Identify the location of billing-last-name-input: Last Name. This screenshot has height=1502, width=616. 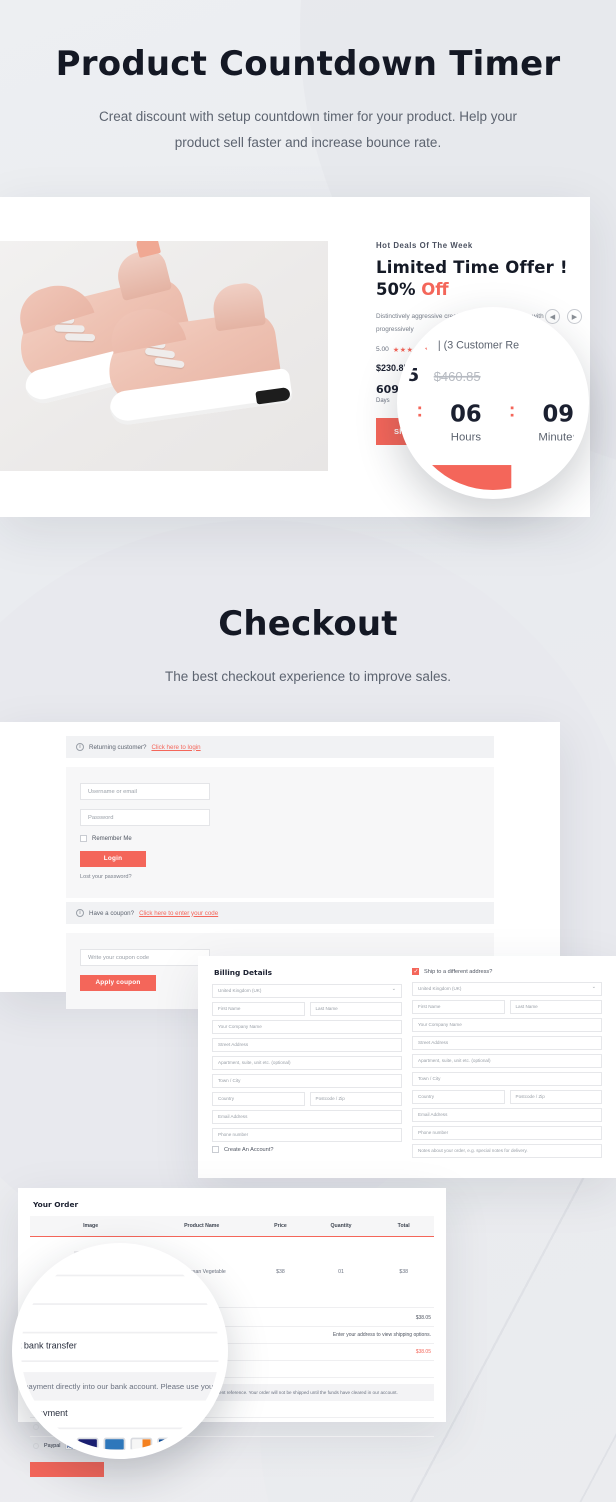
(355, 1009).